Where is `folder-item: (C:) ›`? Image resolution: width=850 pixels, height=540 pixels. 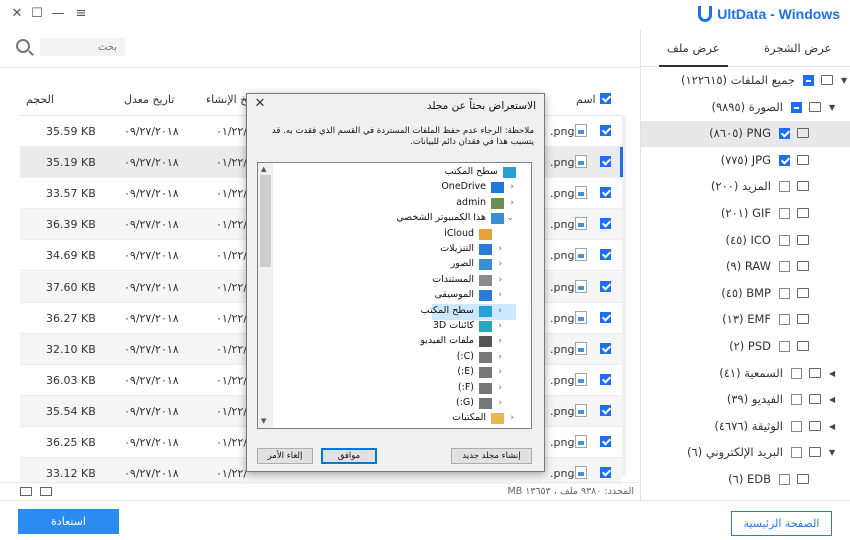 folder-item: (C:) › is located at coordinates (395, 358).